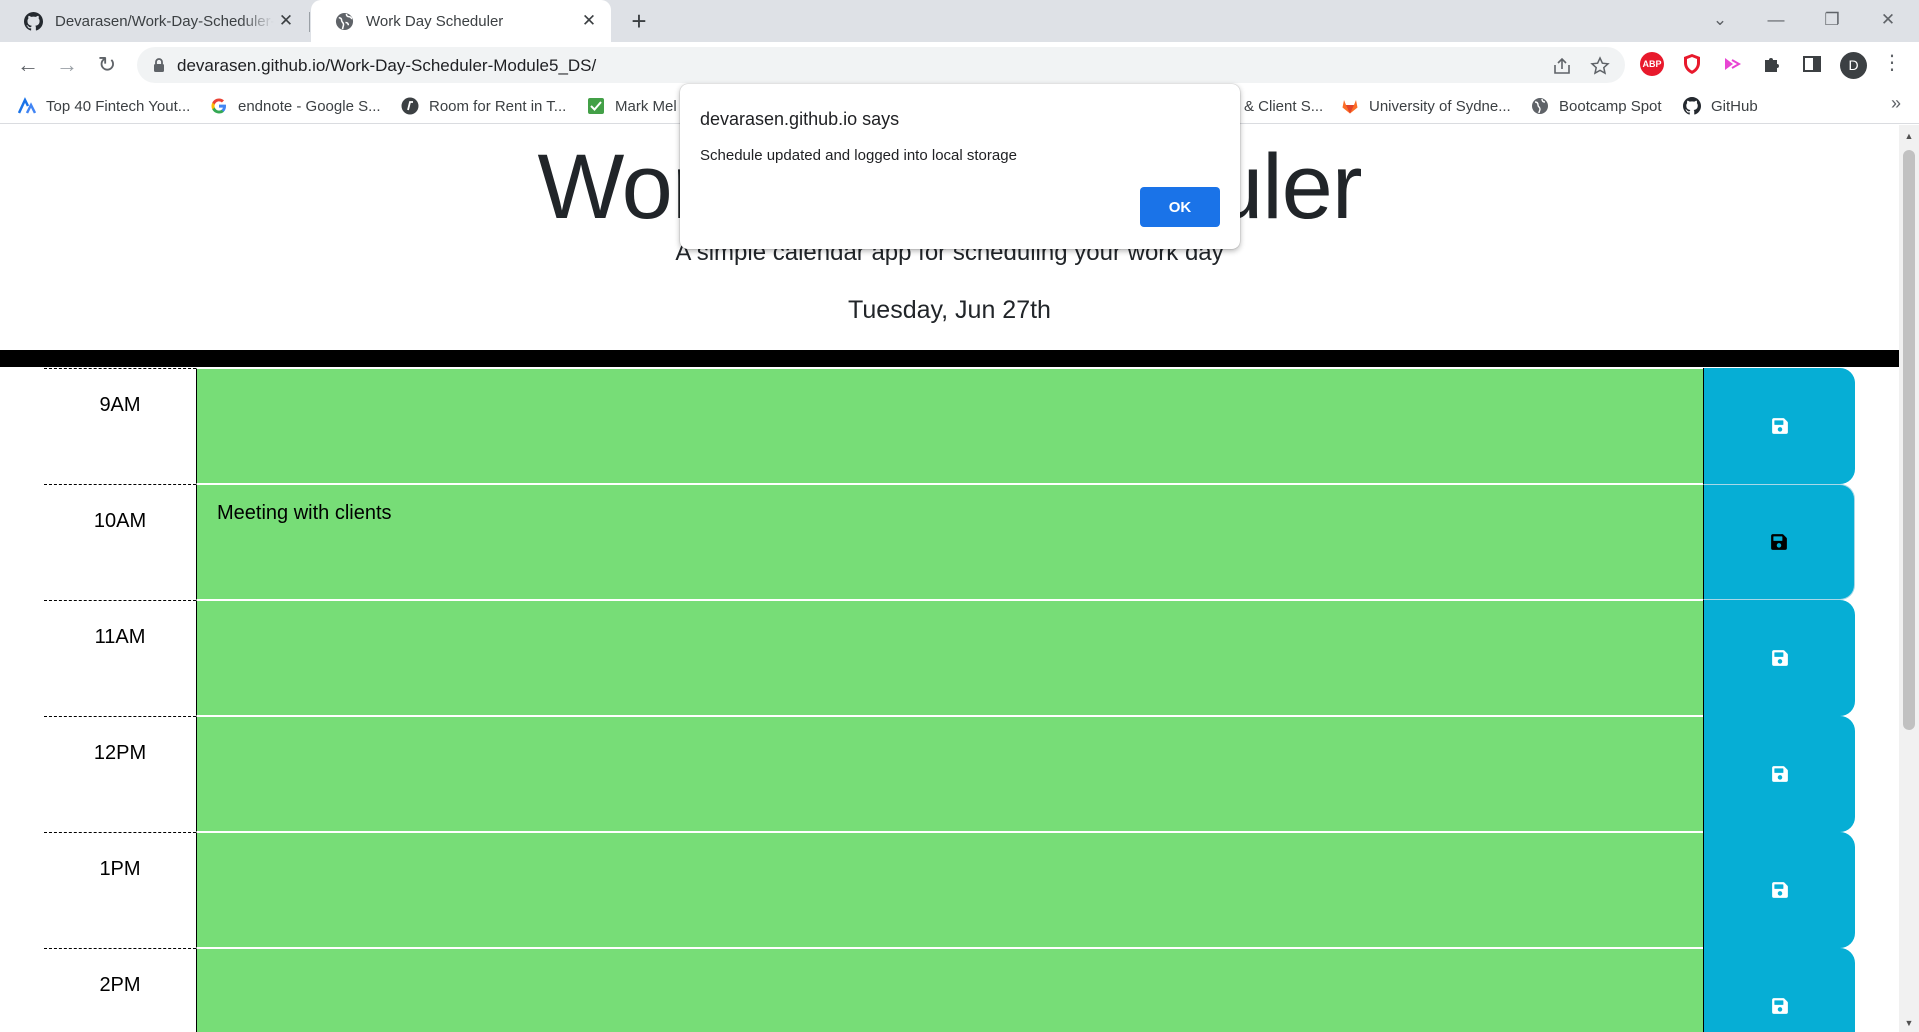 The image size is (1919, 1032). Describe the element at coordinates (309, 22) in the screenshot. I see `tab-divider` at that location.